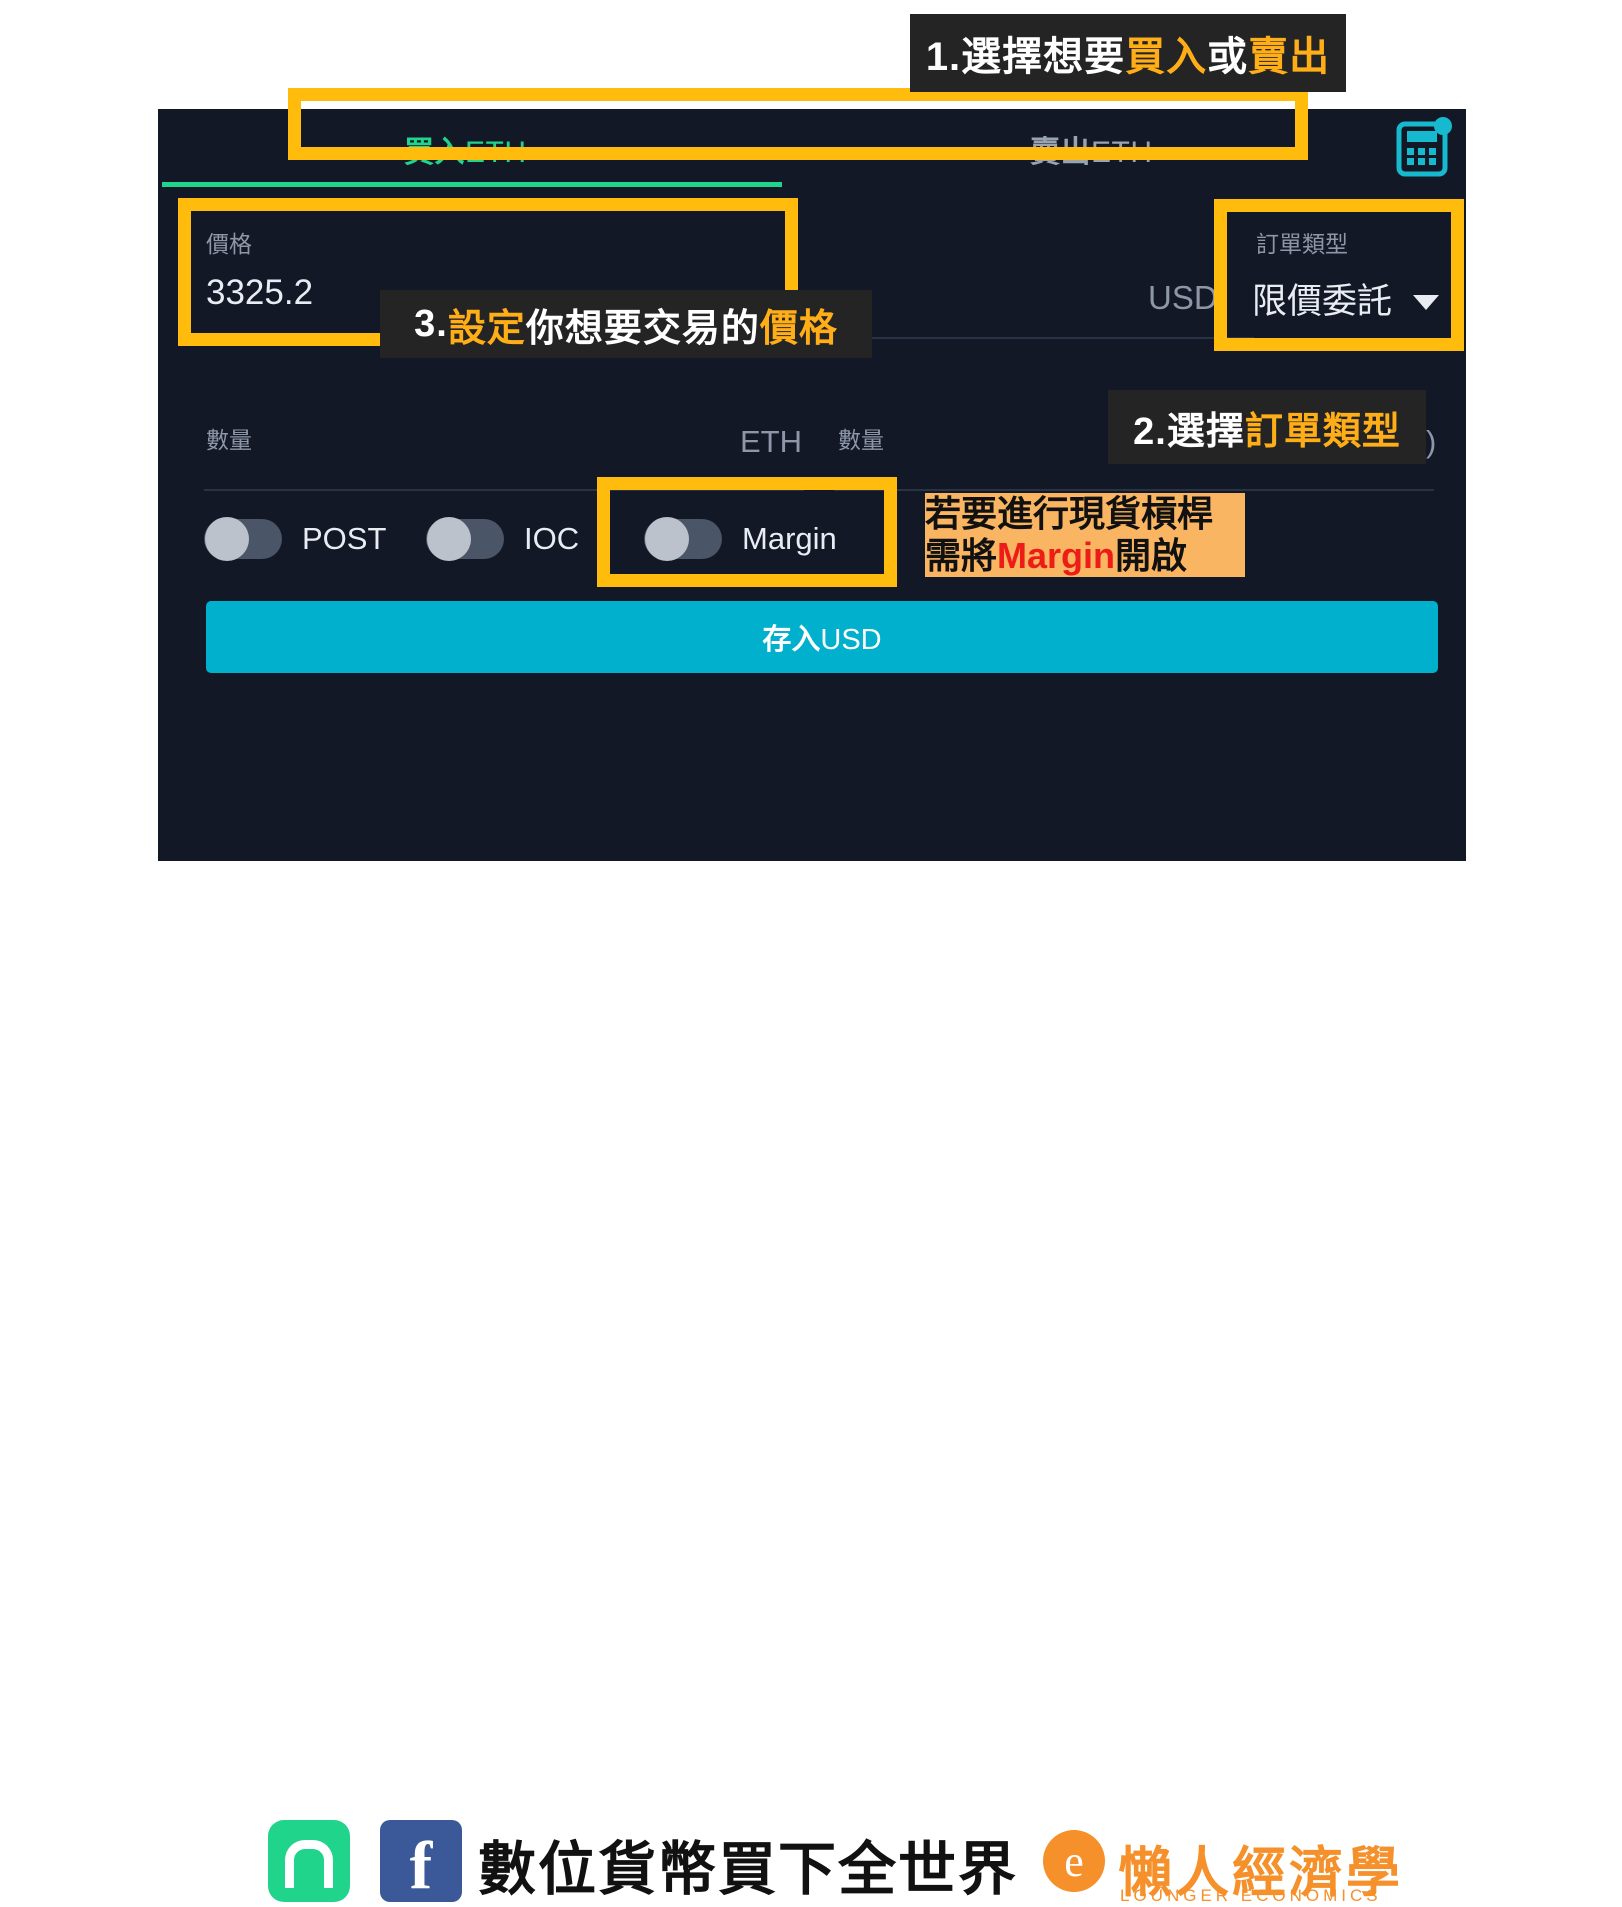 Image resolution: width=1622 pixels, height=1907 pixels. I want to click on lounger-economics-logo-icon: e, so click(1074, 1861).